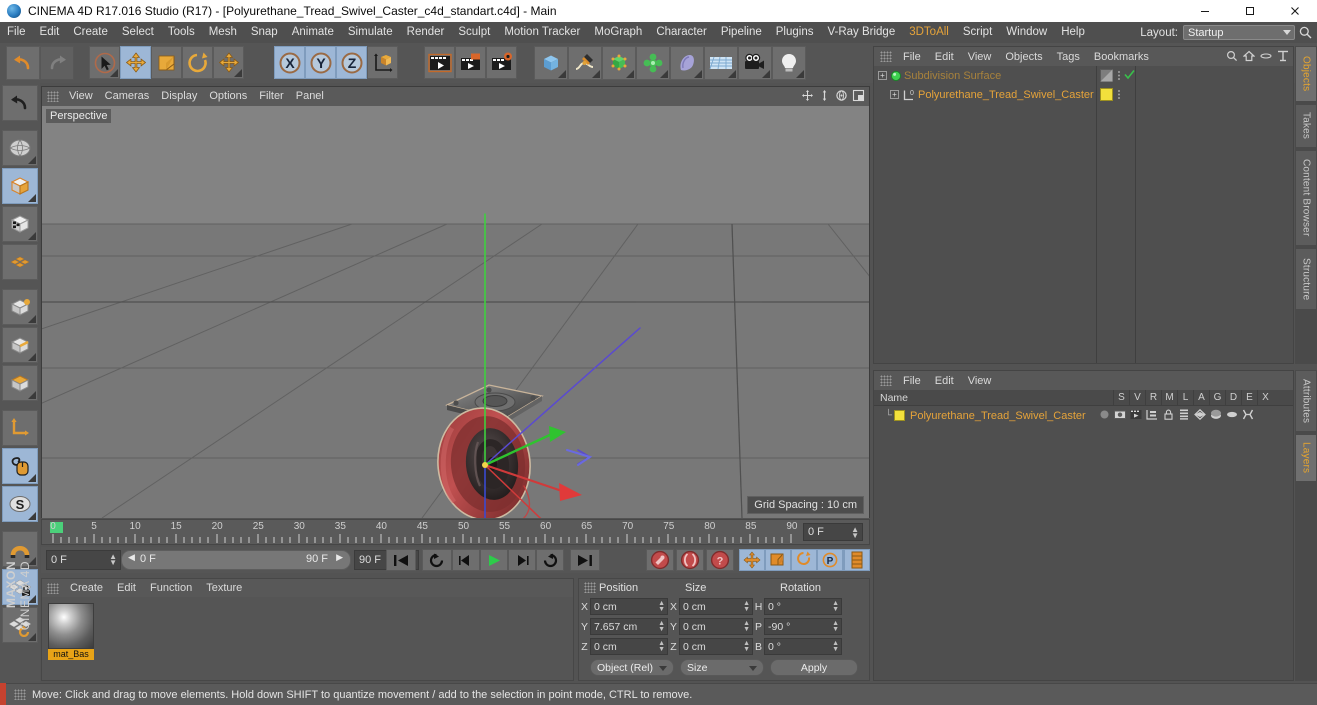 This screenshot has width=1317, height=705. I want to click on material-menu-texture: Texture, so click(224, 588).